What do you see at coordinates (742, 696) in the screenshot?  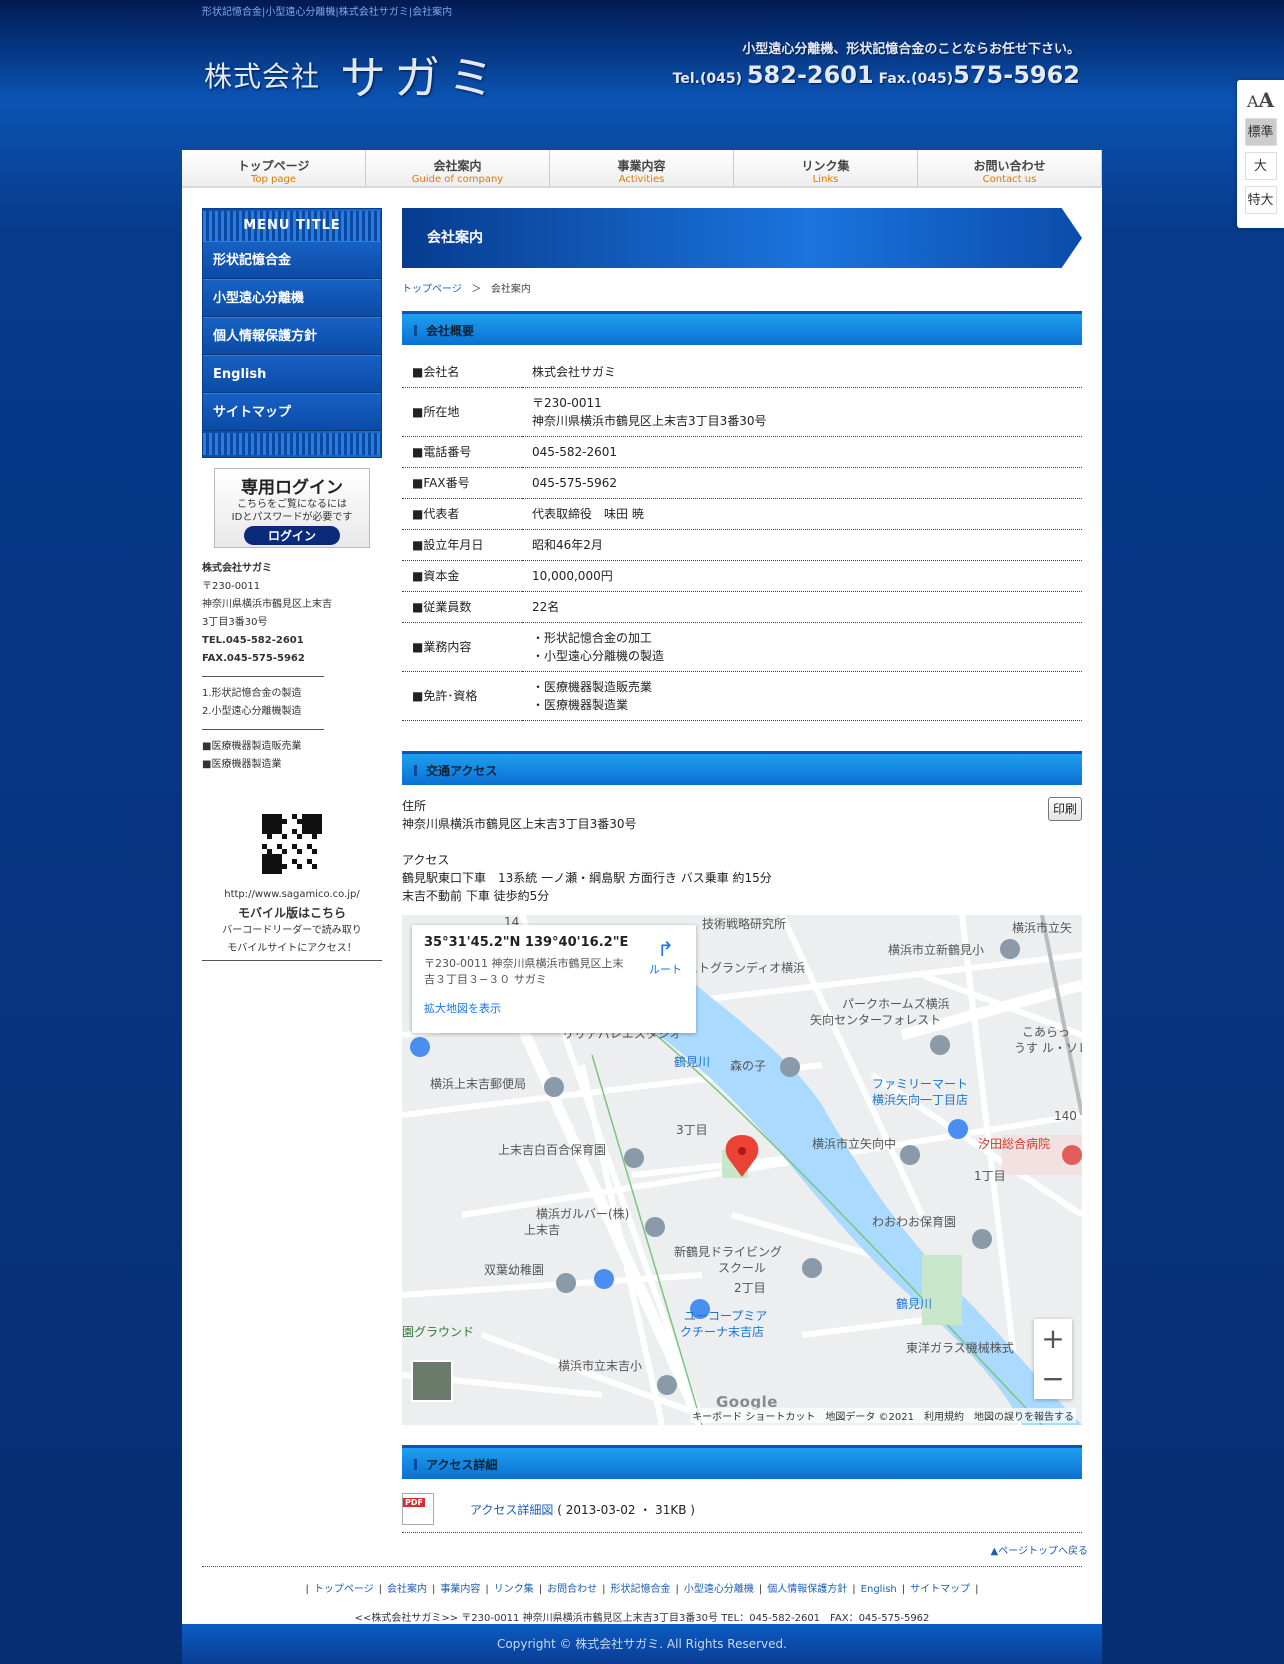 I see `overview-row: ■免許･資格 ・医療機器製造販売業 ・医療機器製造業` at bounding box center [742, 696].